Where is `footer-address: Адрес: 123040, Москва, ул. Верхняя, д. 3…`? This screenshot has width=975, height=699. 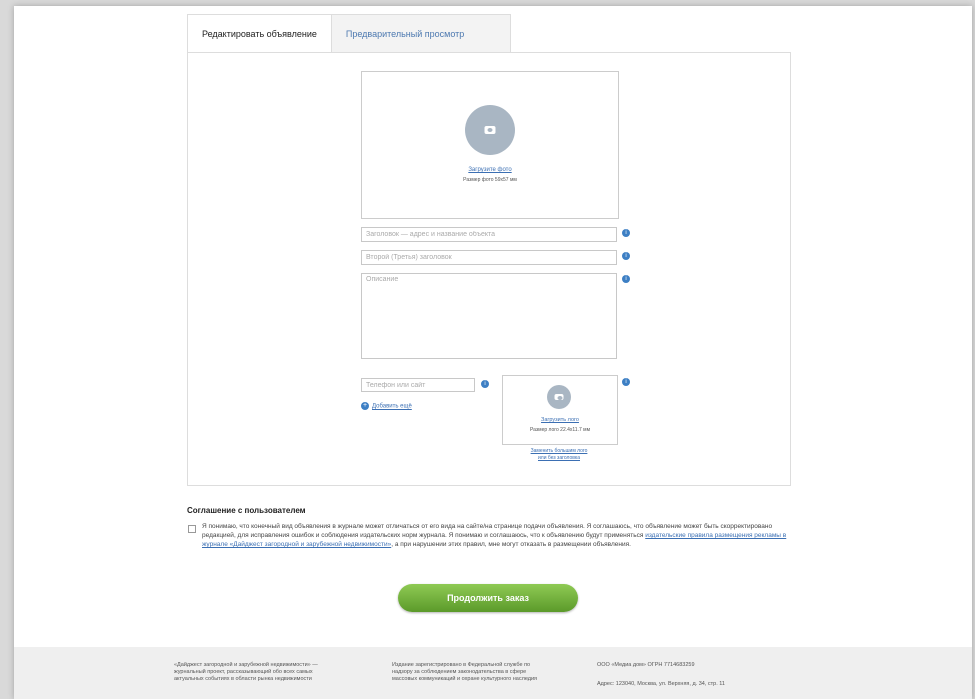 footer-address: Адрес: 123040, Москва, ул. Верхняя, д. 3… is located at coordinates (661, 684).